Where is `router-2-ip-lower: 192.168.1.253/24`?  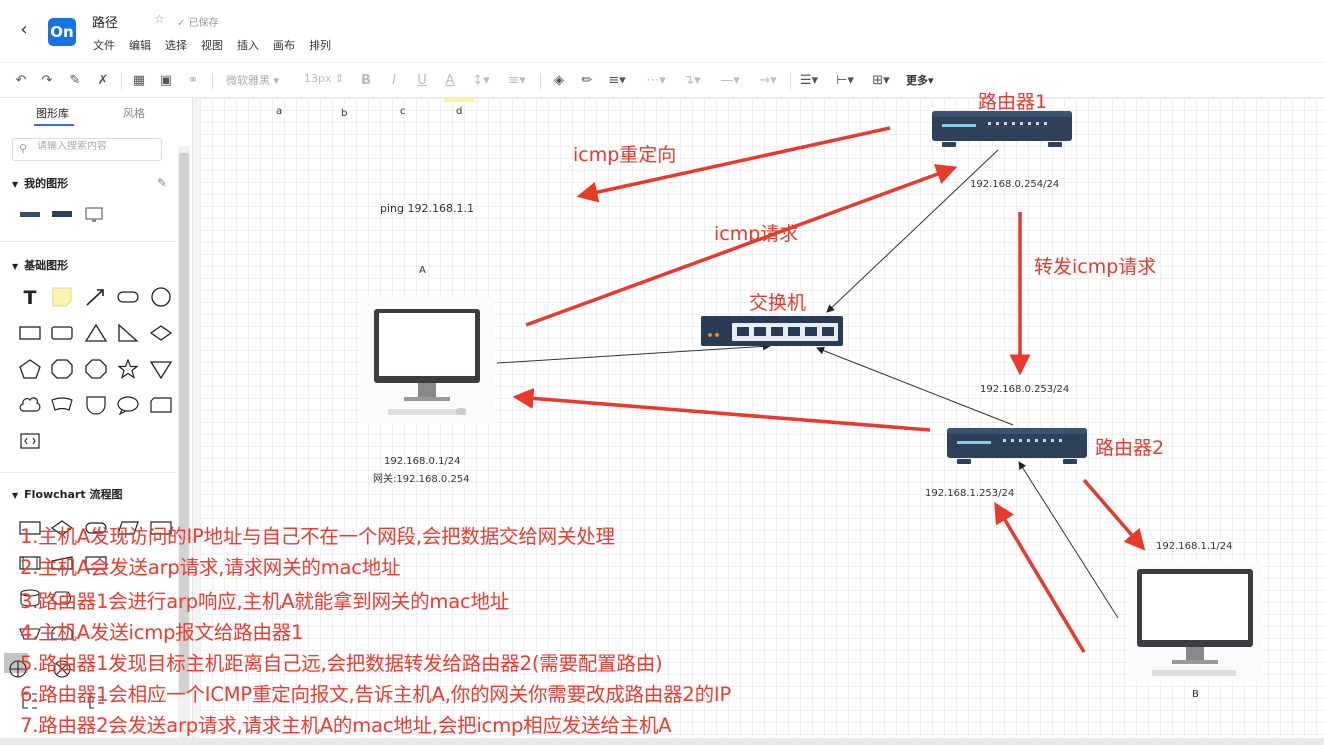
router-2-ip-lower: 192.168.1.253/24 is located at coordinates (970, 493).